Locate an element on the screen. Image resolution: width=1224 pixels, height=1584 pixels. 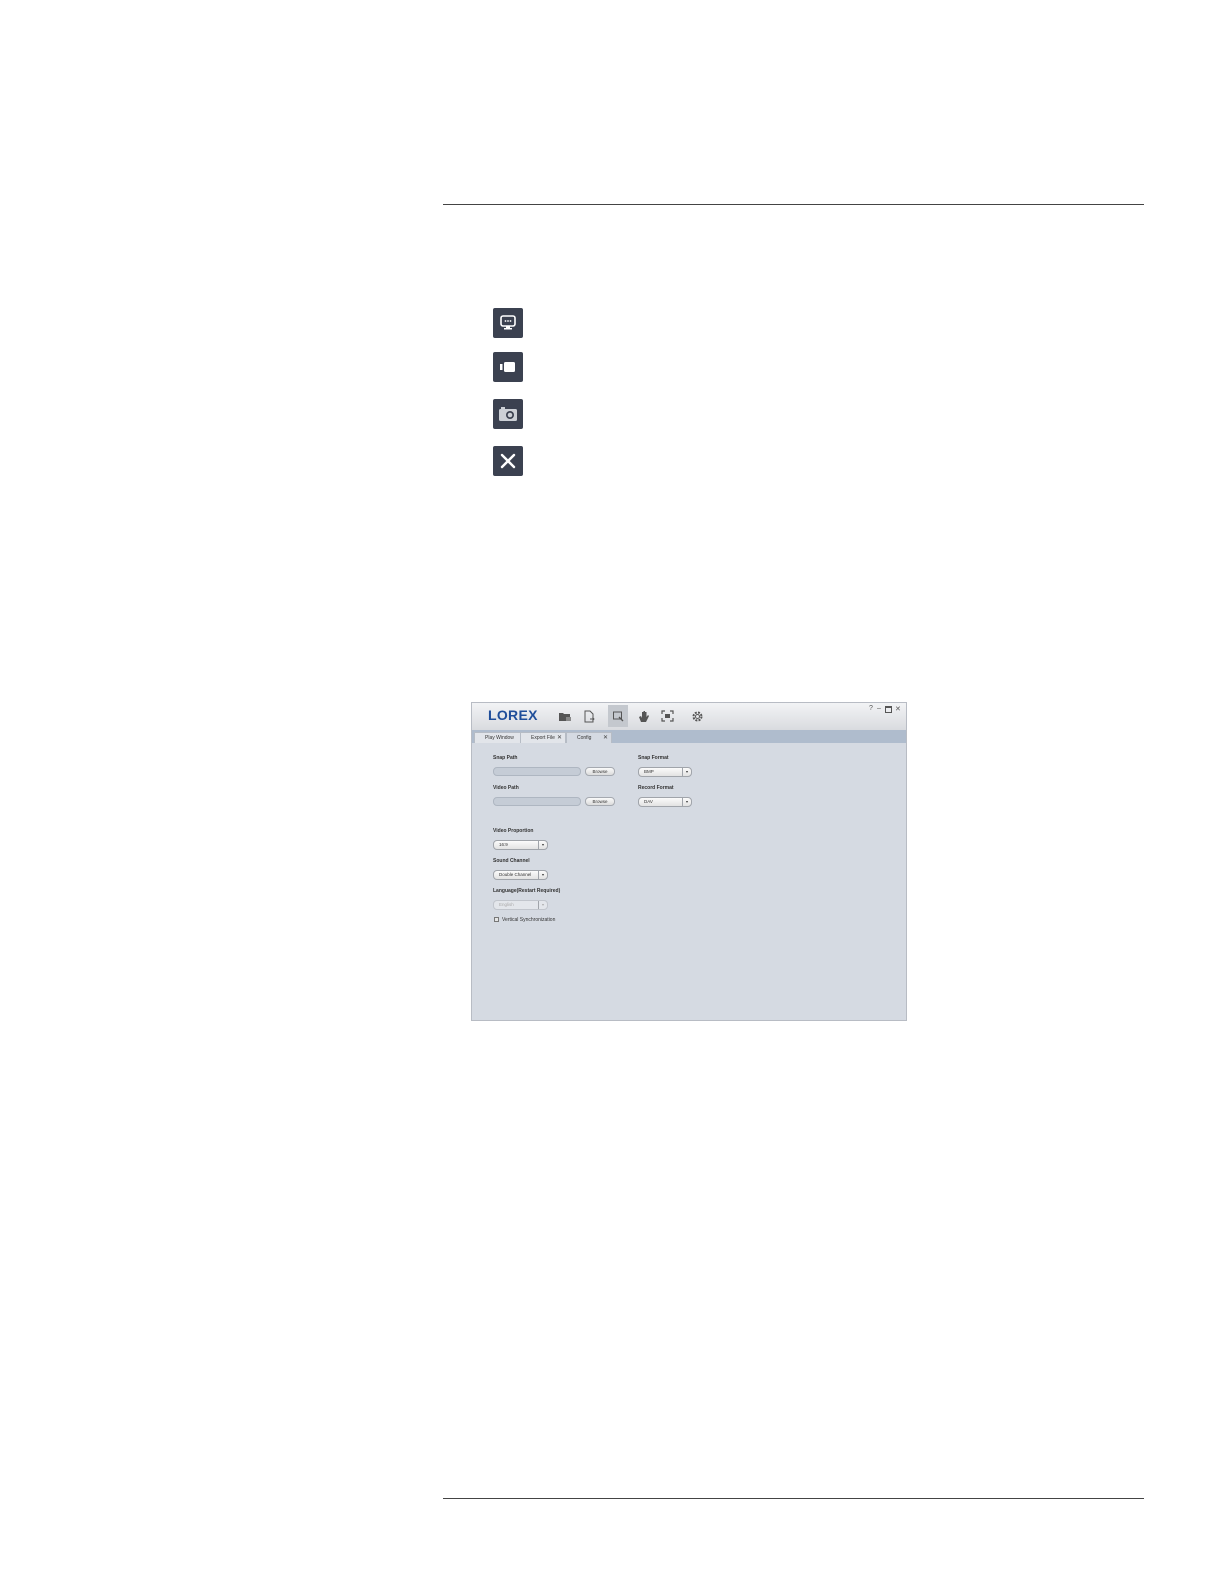
tab-config: Config ✕ is located at coordinates (589, 737).